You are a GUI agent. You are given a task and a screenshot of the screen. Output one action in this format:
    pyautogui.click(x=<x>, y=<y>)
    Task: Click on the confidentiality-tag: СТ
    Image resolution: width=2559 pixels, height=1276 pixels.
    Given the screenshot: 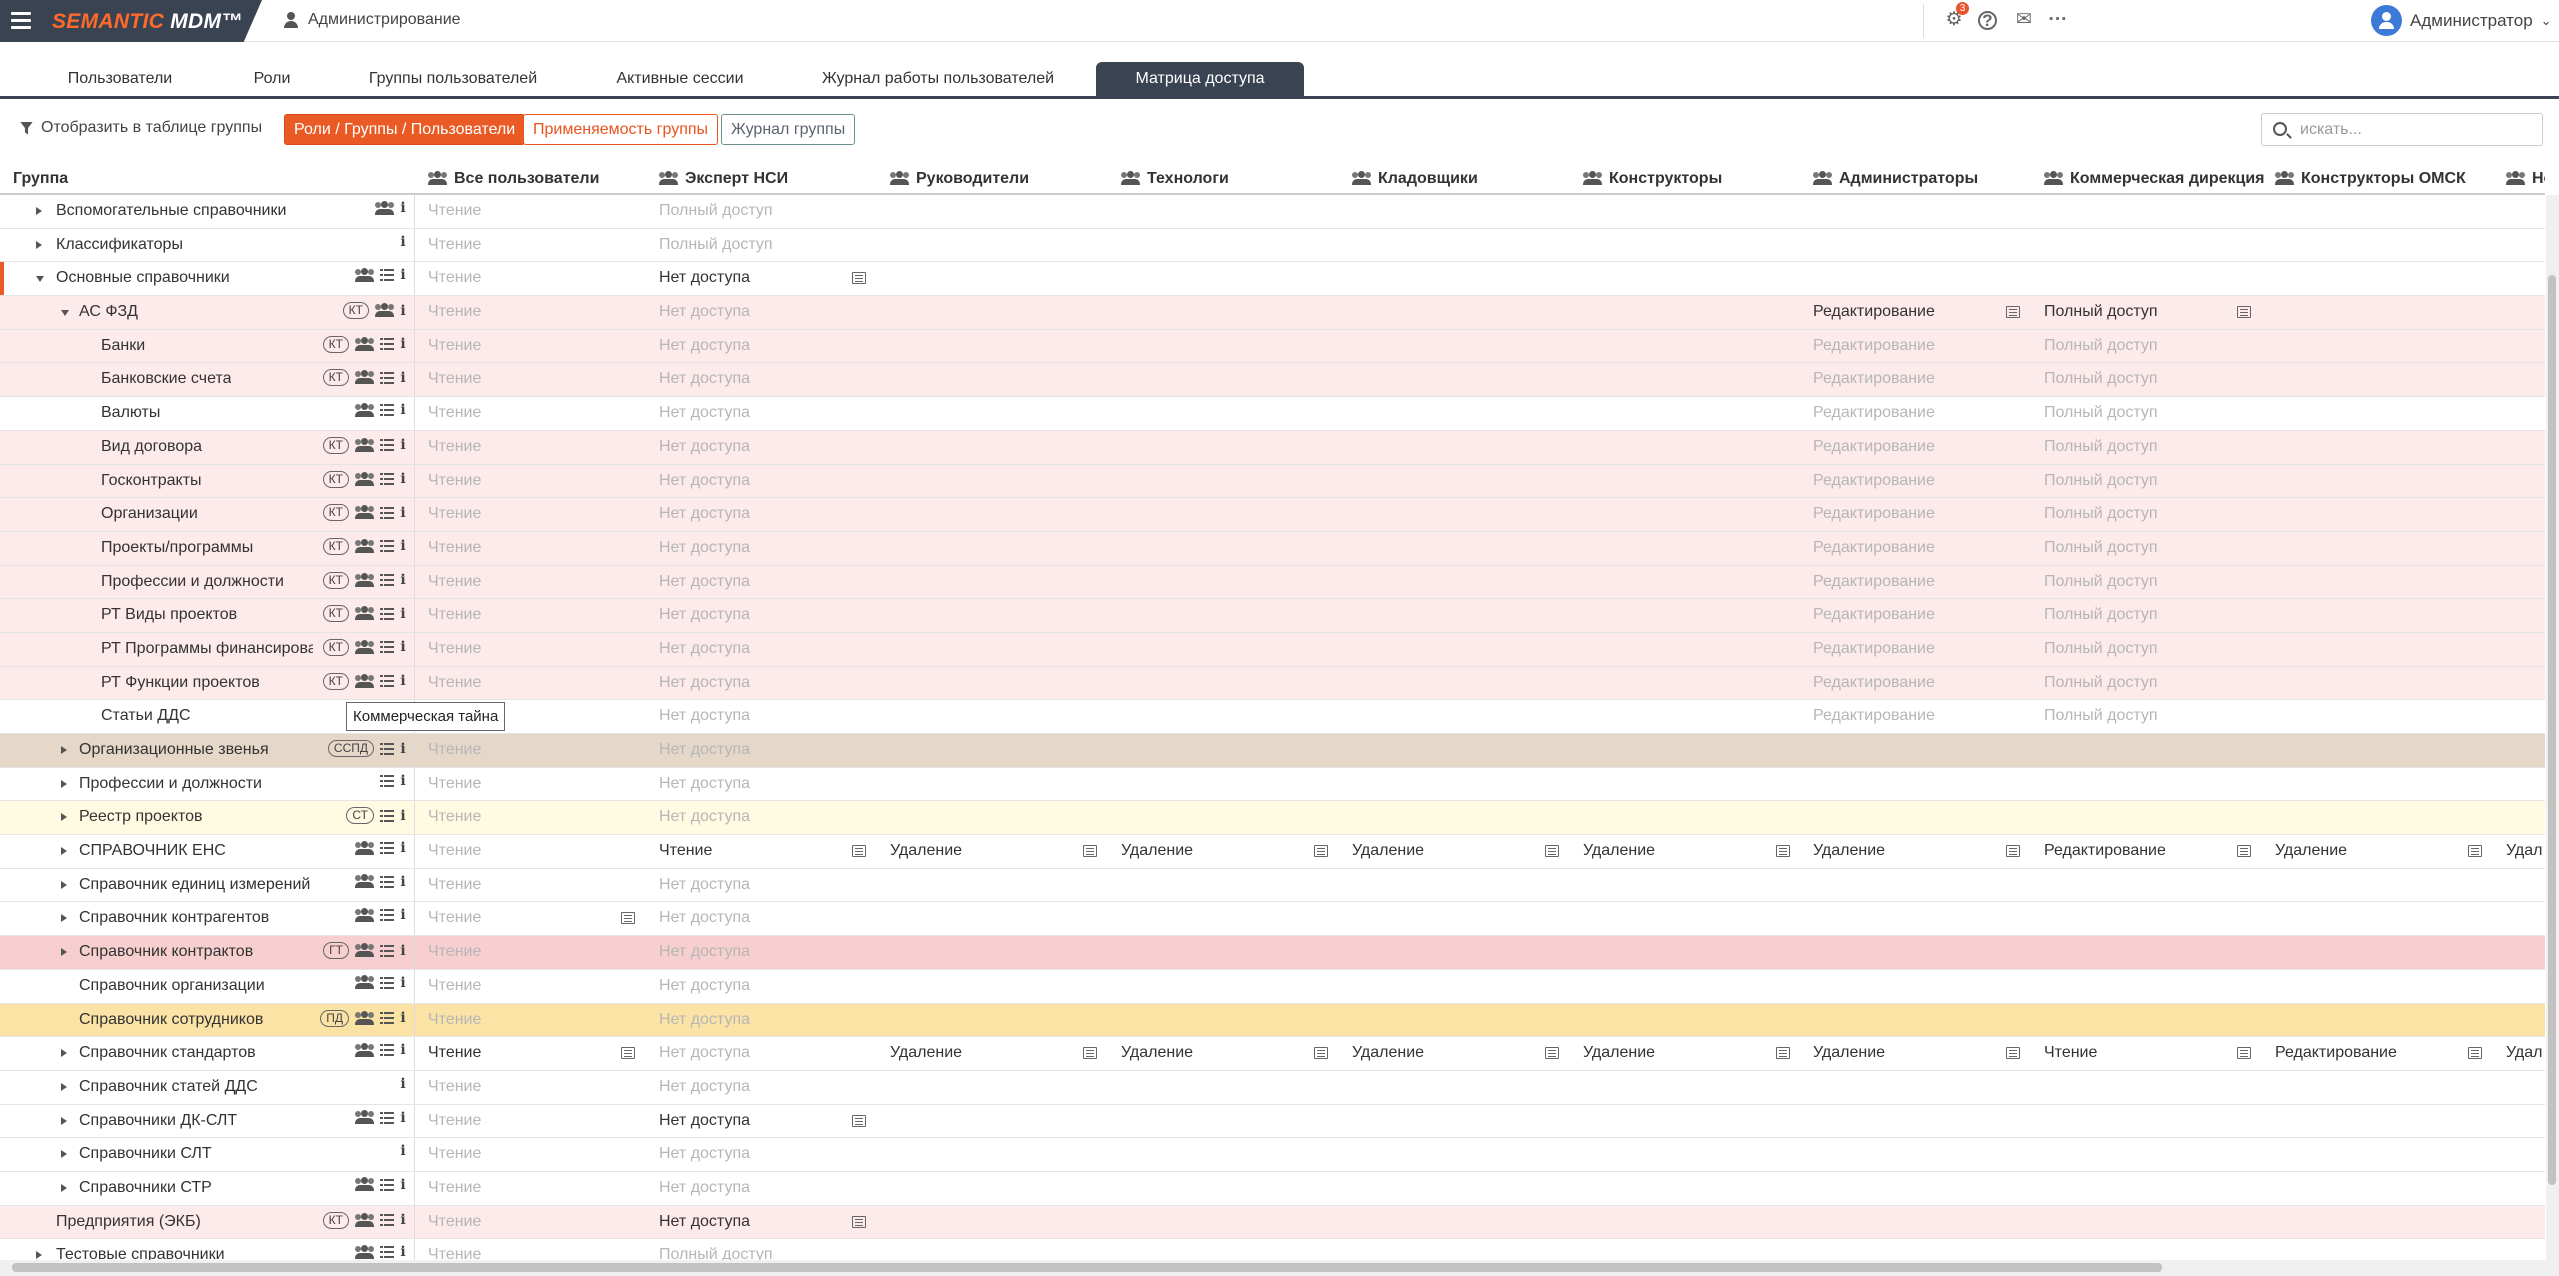 What is the action you would take?
    pyautogui.click(x=360, y=816)
    